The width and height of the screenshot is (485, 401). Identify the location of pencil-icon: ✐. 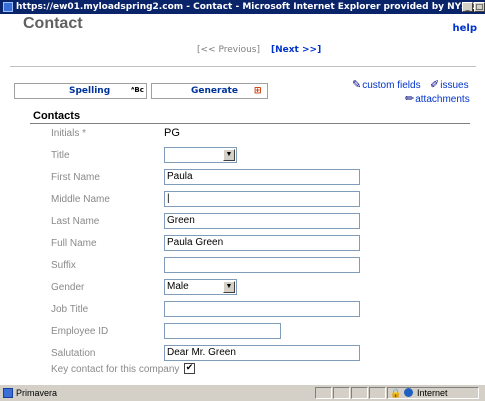
(435, 85).